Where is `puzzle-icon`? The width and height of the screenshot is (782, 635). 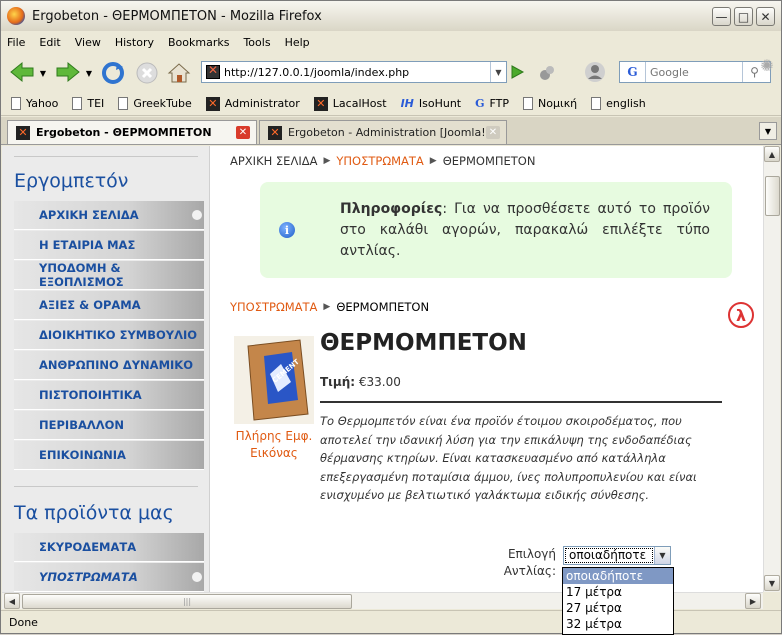 puzzle-icon is located at coordinates (547, 73).